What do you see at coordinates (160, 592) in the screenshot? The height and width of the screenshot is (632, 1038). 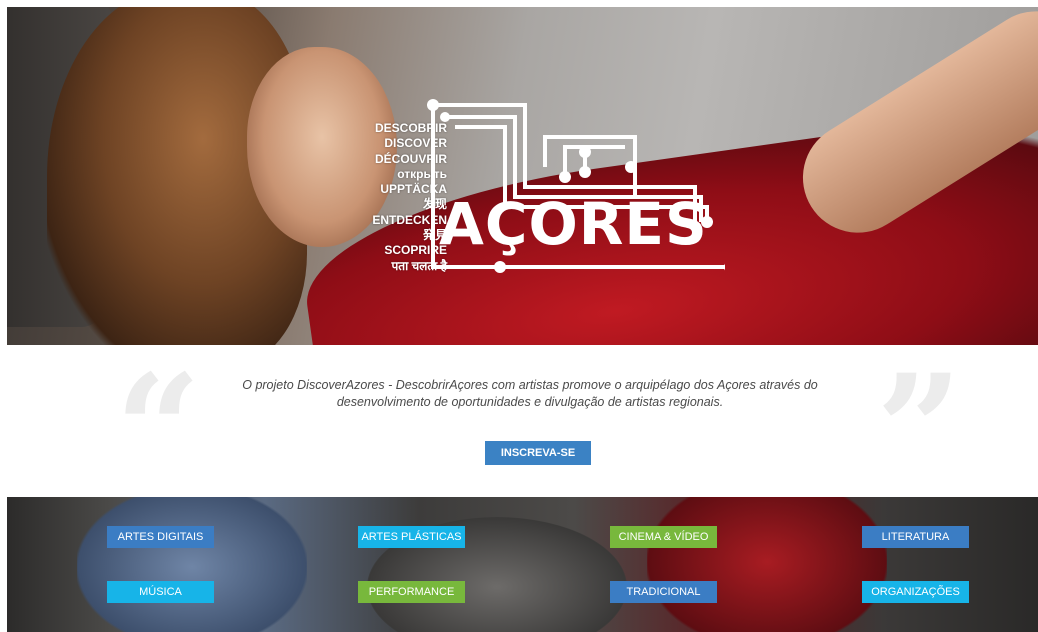 I see `category-button-musica: MÚSICA` at bounding box center [160, 592].